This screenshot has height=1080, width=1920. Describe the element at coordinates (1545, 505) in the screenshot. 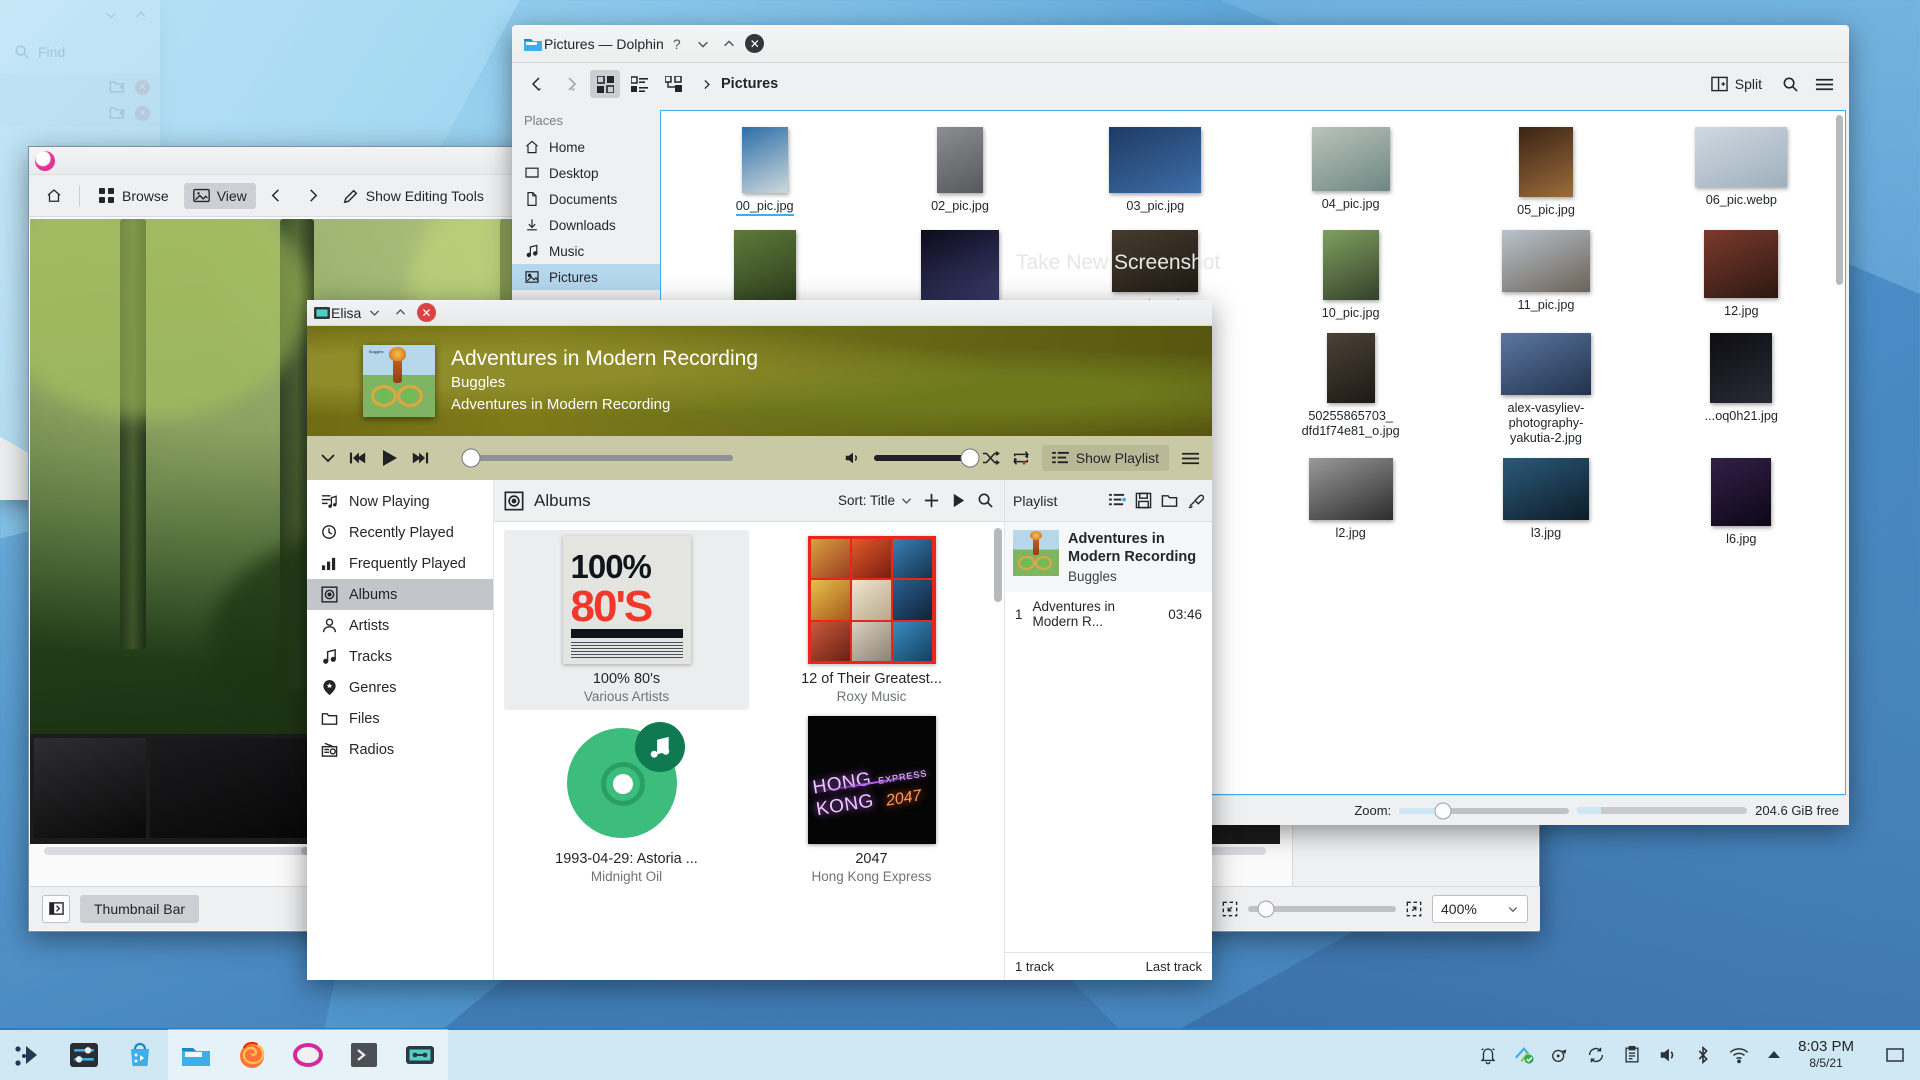

I see `file-tile: l3.jpg` at that location.